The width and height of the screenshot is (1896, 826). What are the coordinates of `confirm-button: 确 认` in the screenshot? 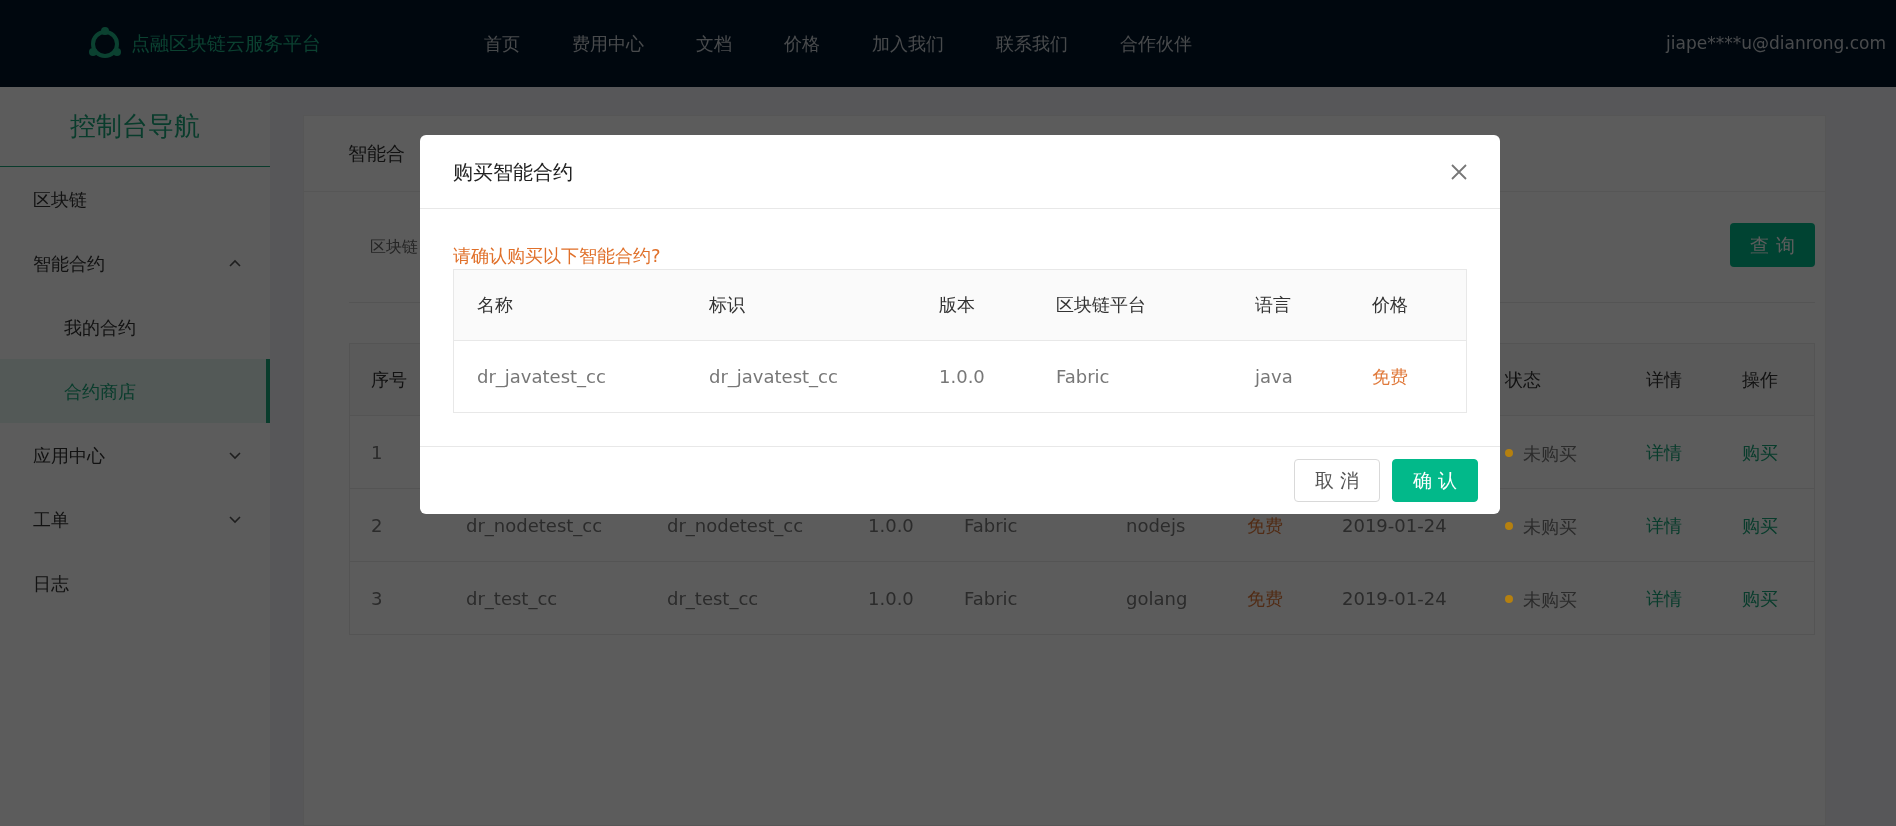 It's located at (1435, 480).